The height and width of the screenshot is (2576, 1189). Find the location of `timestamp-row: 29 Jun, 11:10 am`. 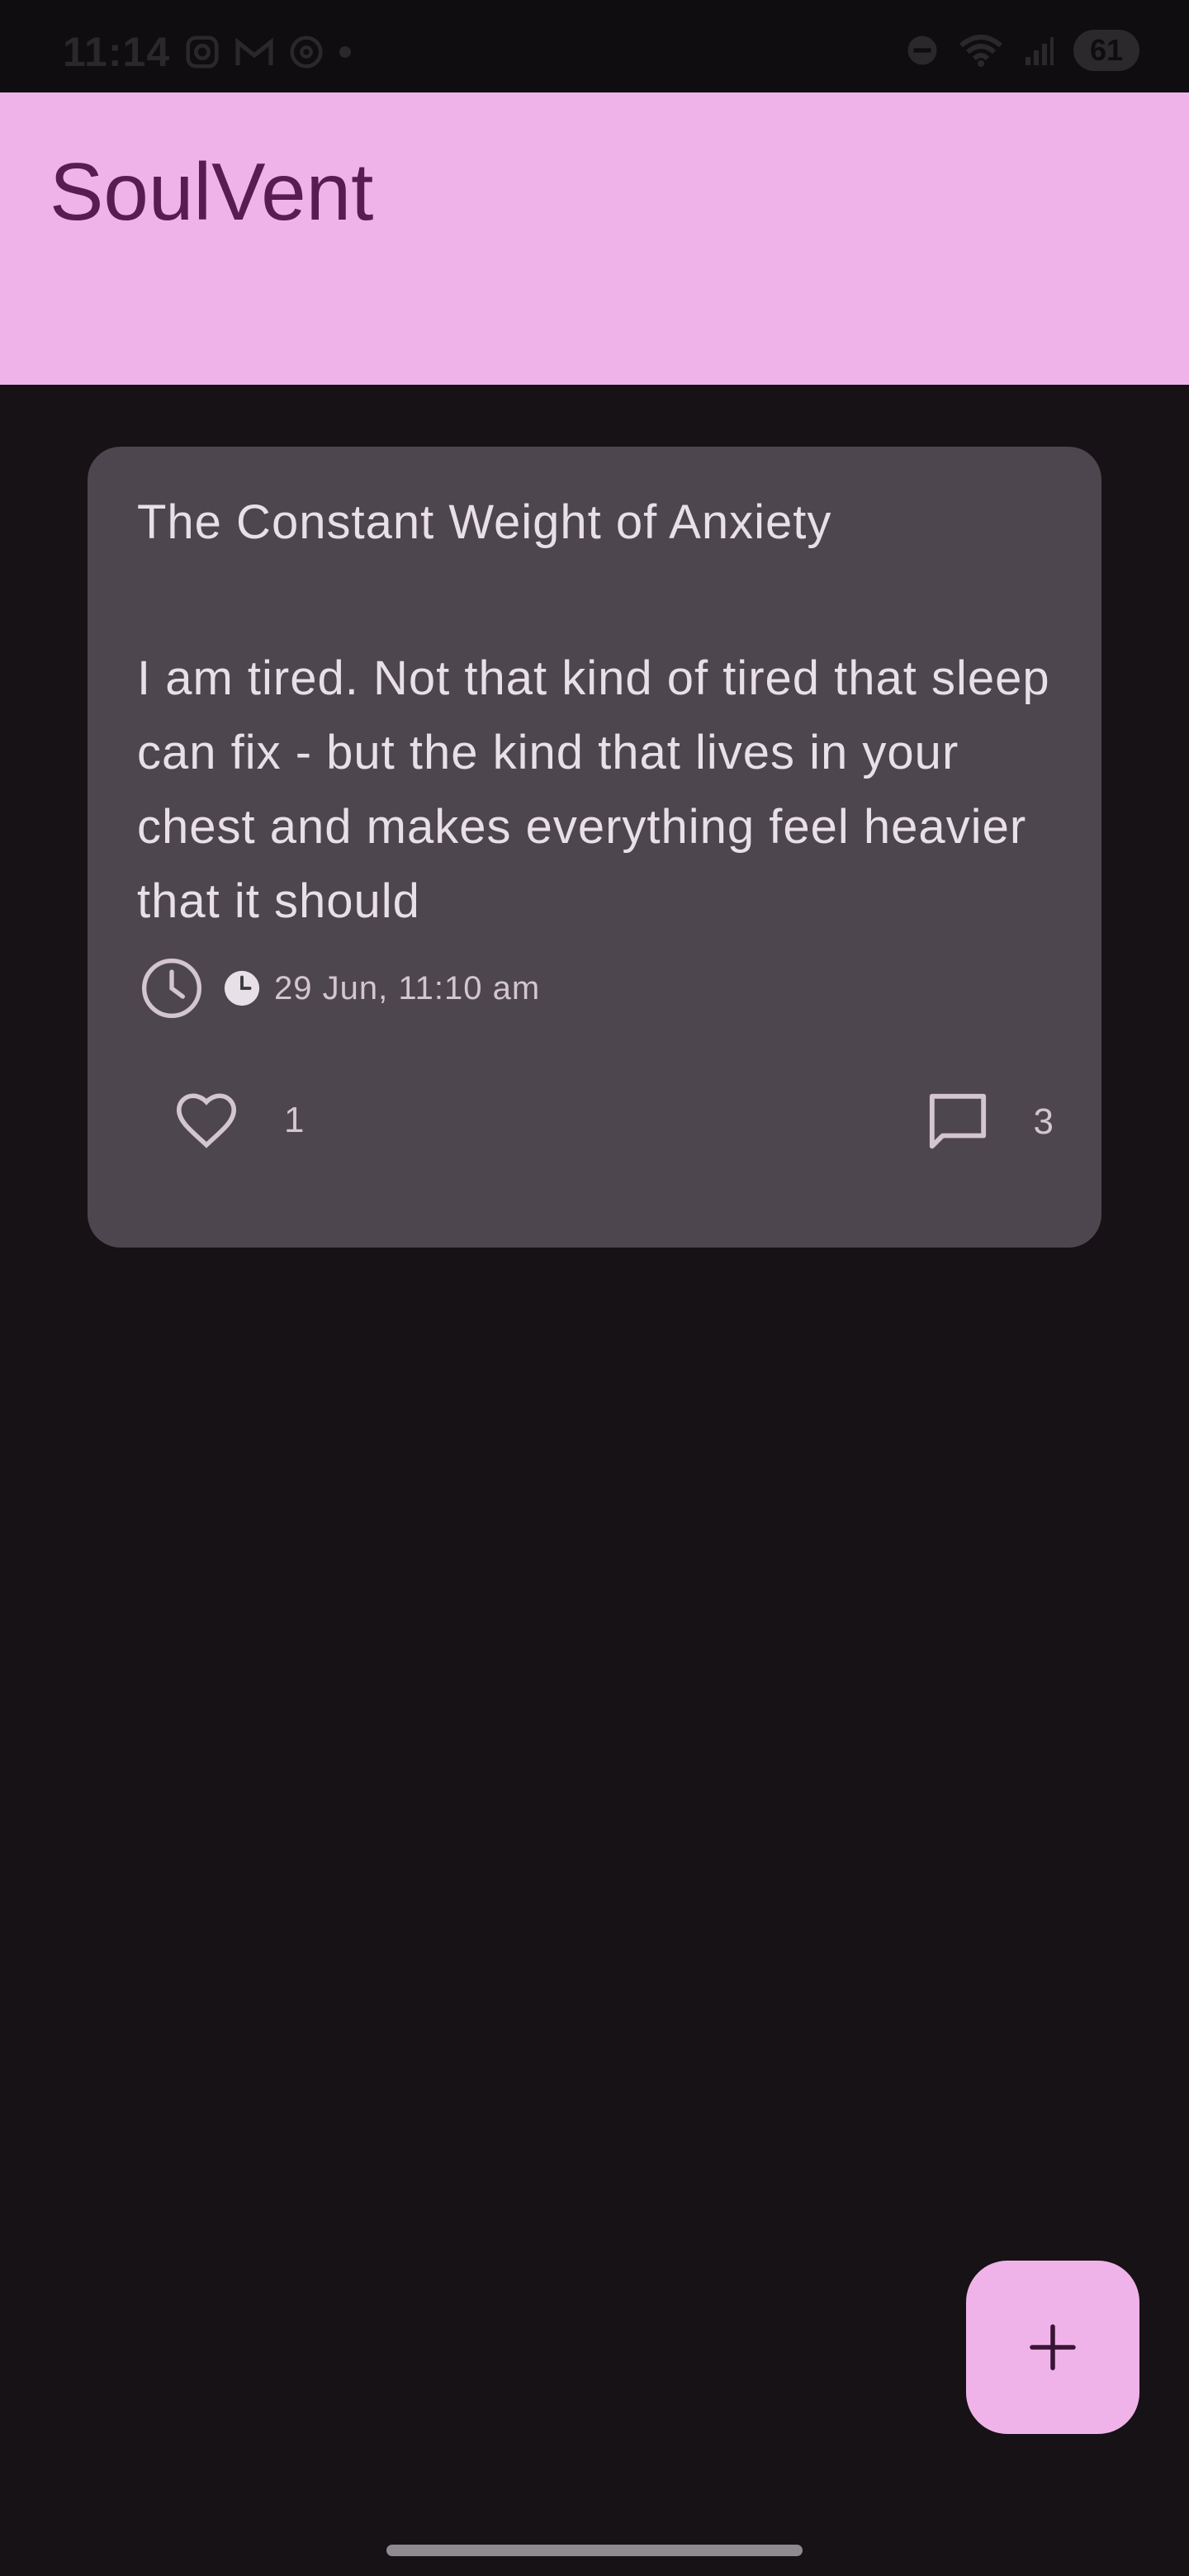

timestamp-row: 29 Jun, 11:10 am is located at coordinates (339, 988).